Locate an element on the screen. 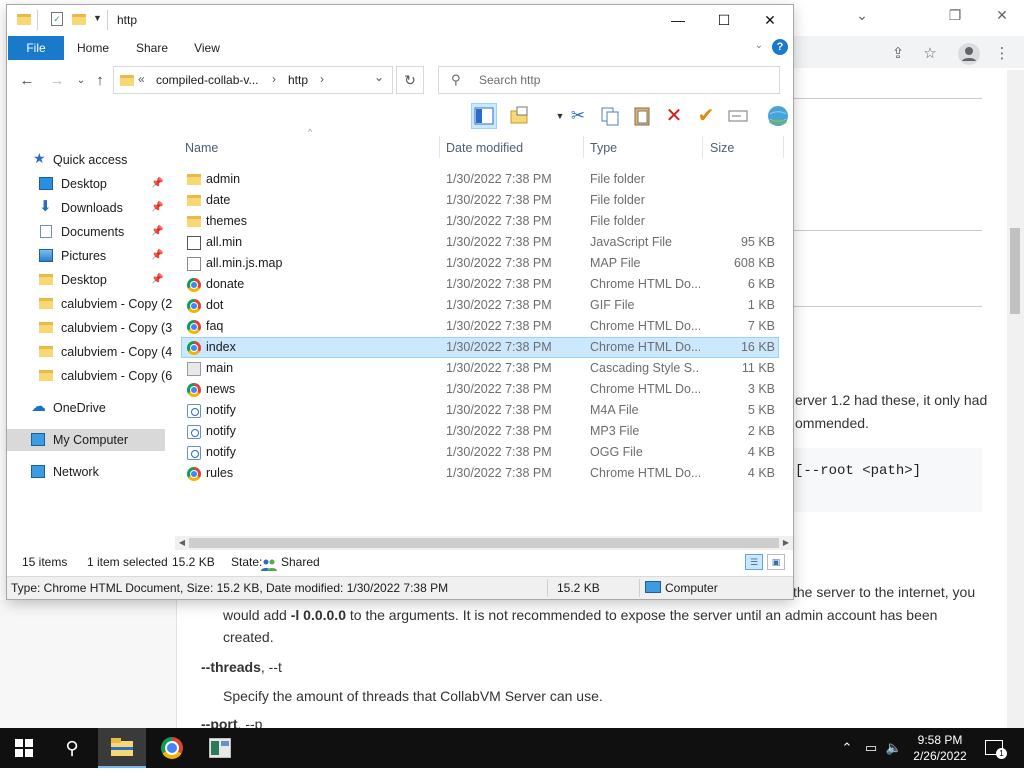  breadcrumb-overflow: « is located at coordinates (141, 79).